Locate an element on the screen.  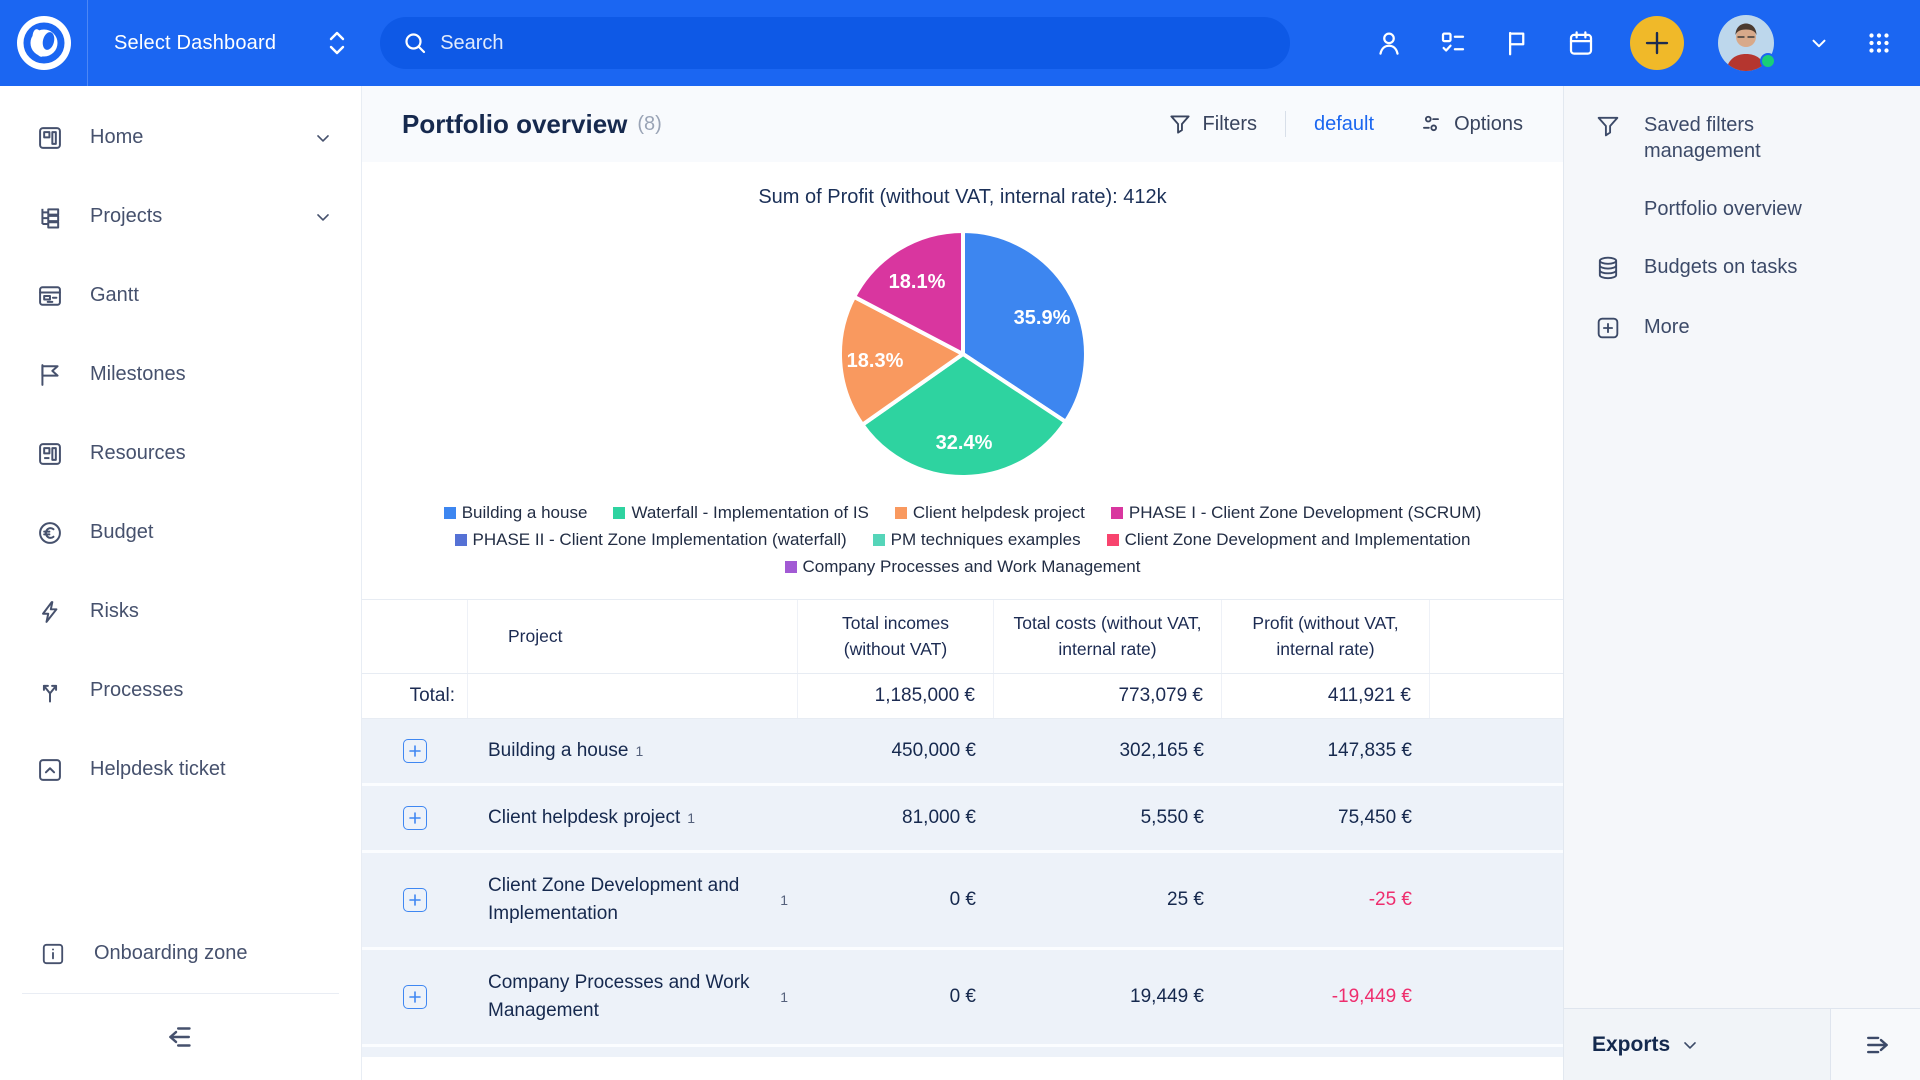
sidebar-item-label: Resources is located at coordinates (138, 453).